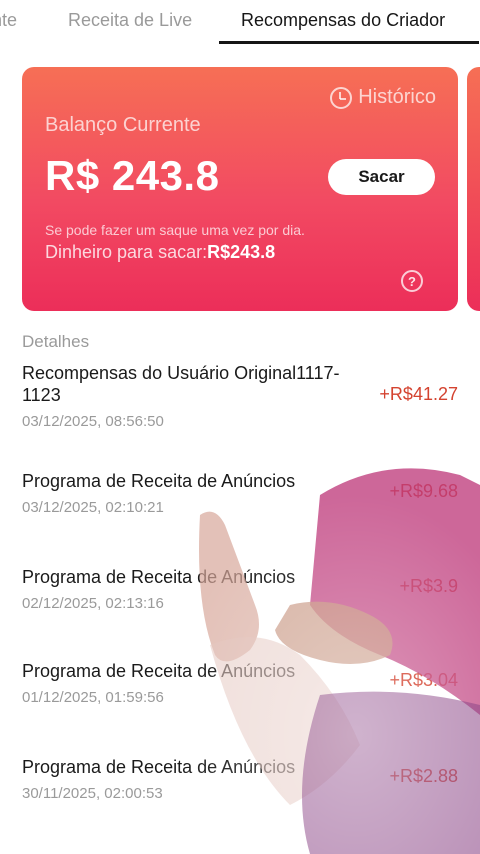  Describe the element at coordinates (397, 97) in the screenshot. I see `history-label: Histórico` at that location.